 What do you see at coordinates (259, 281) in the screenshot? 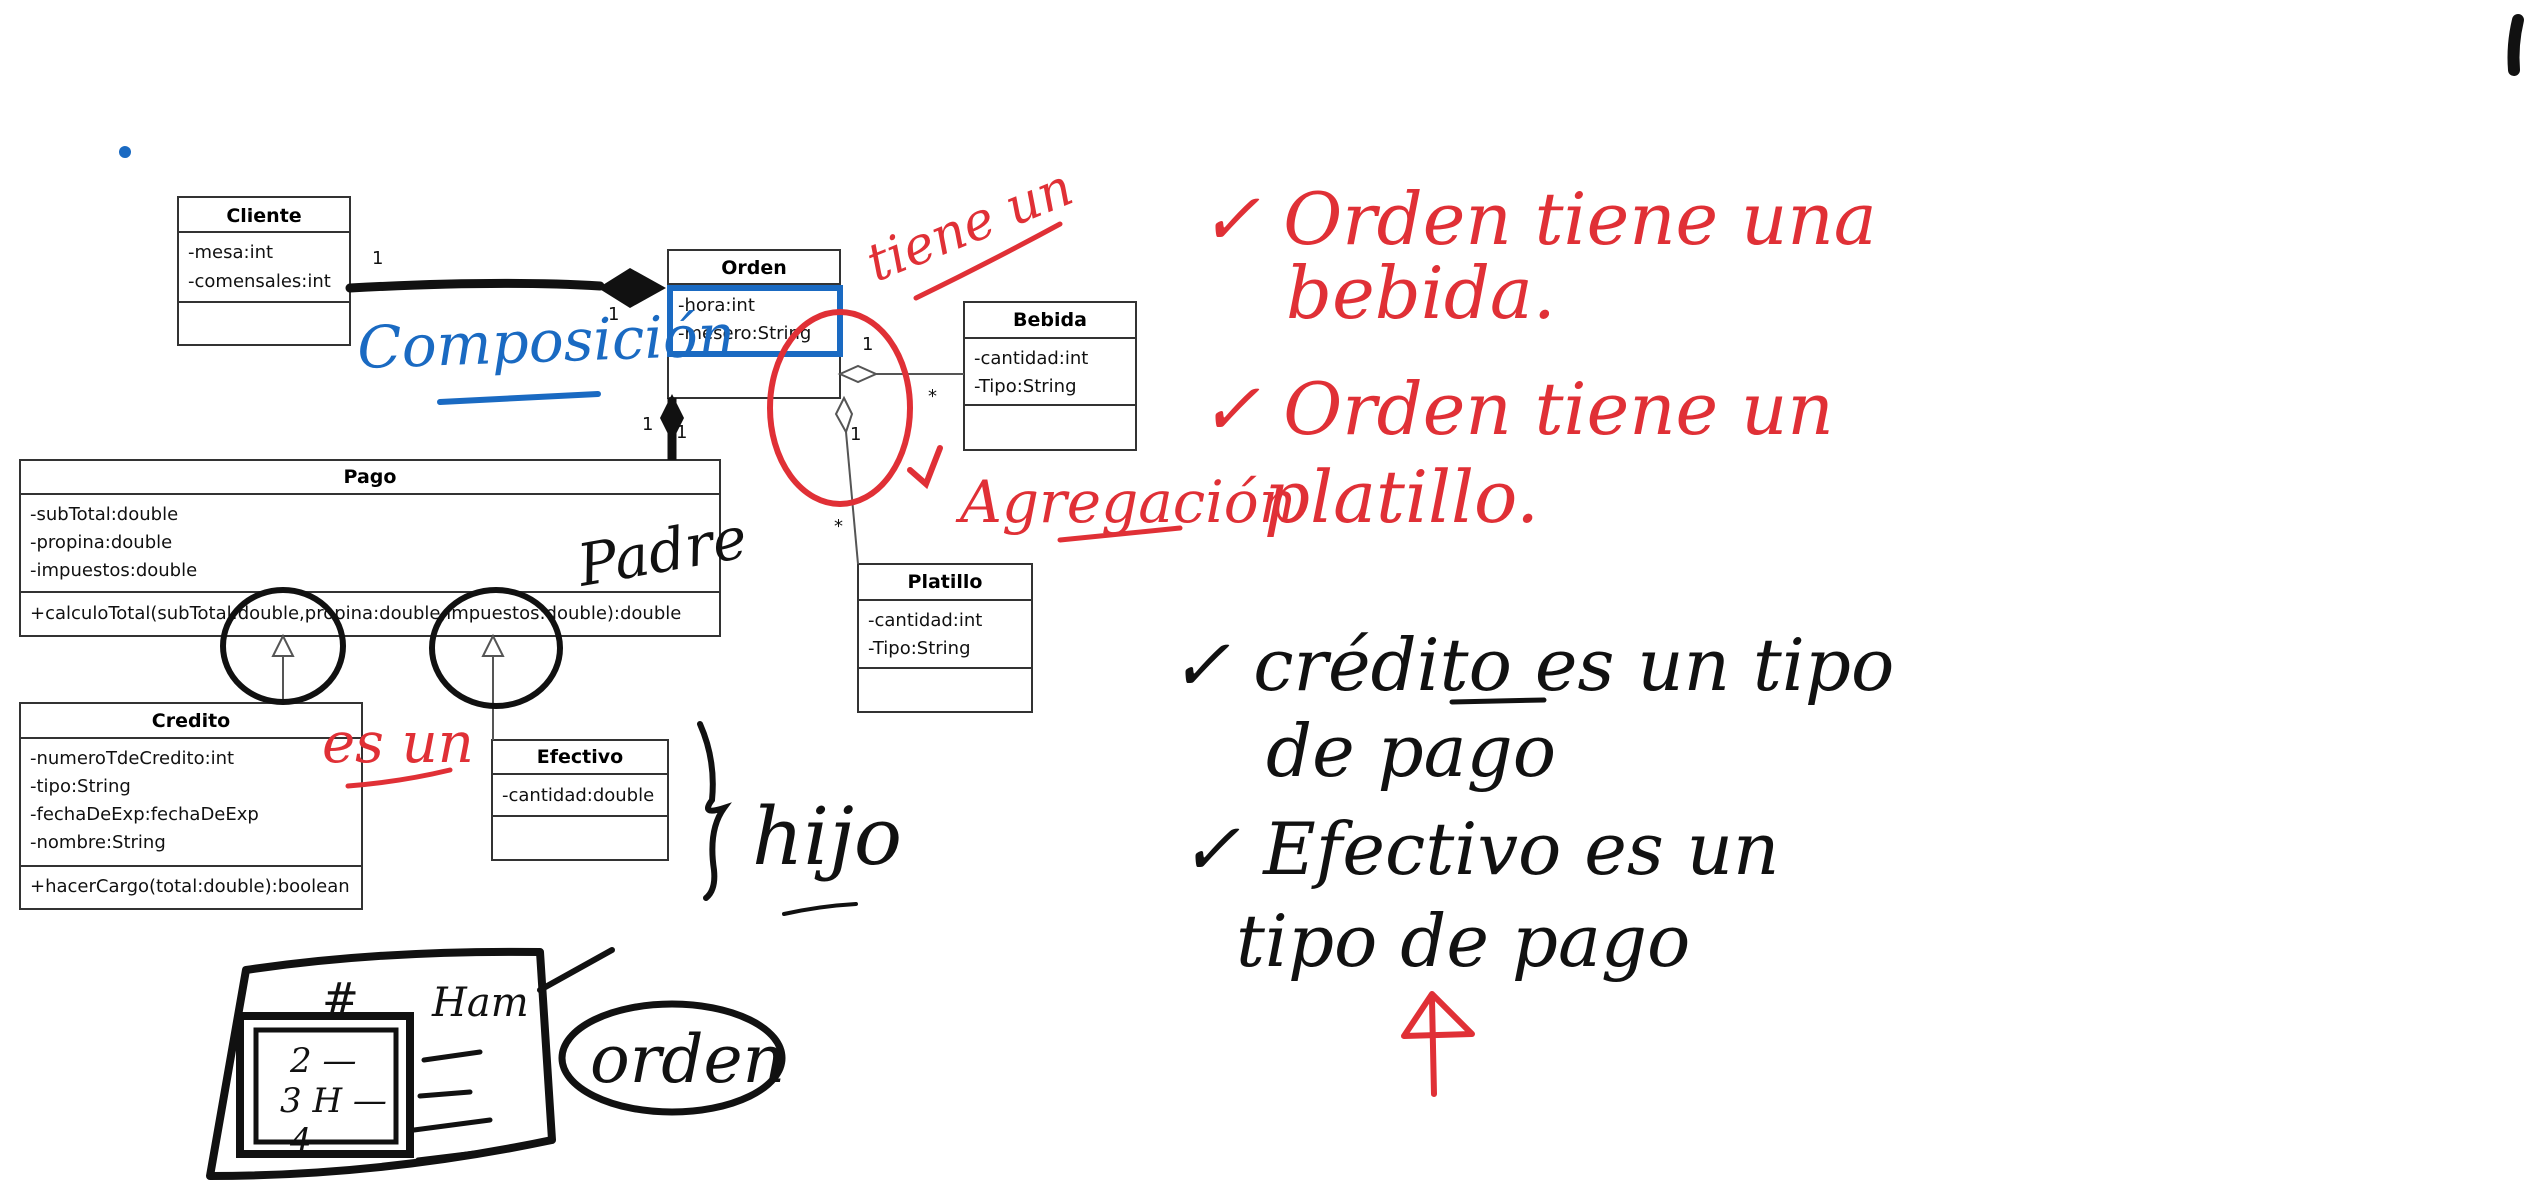
I see `class-attribute: -comensales:int` at bounding box center [259, 281].